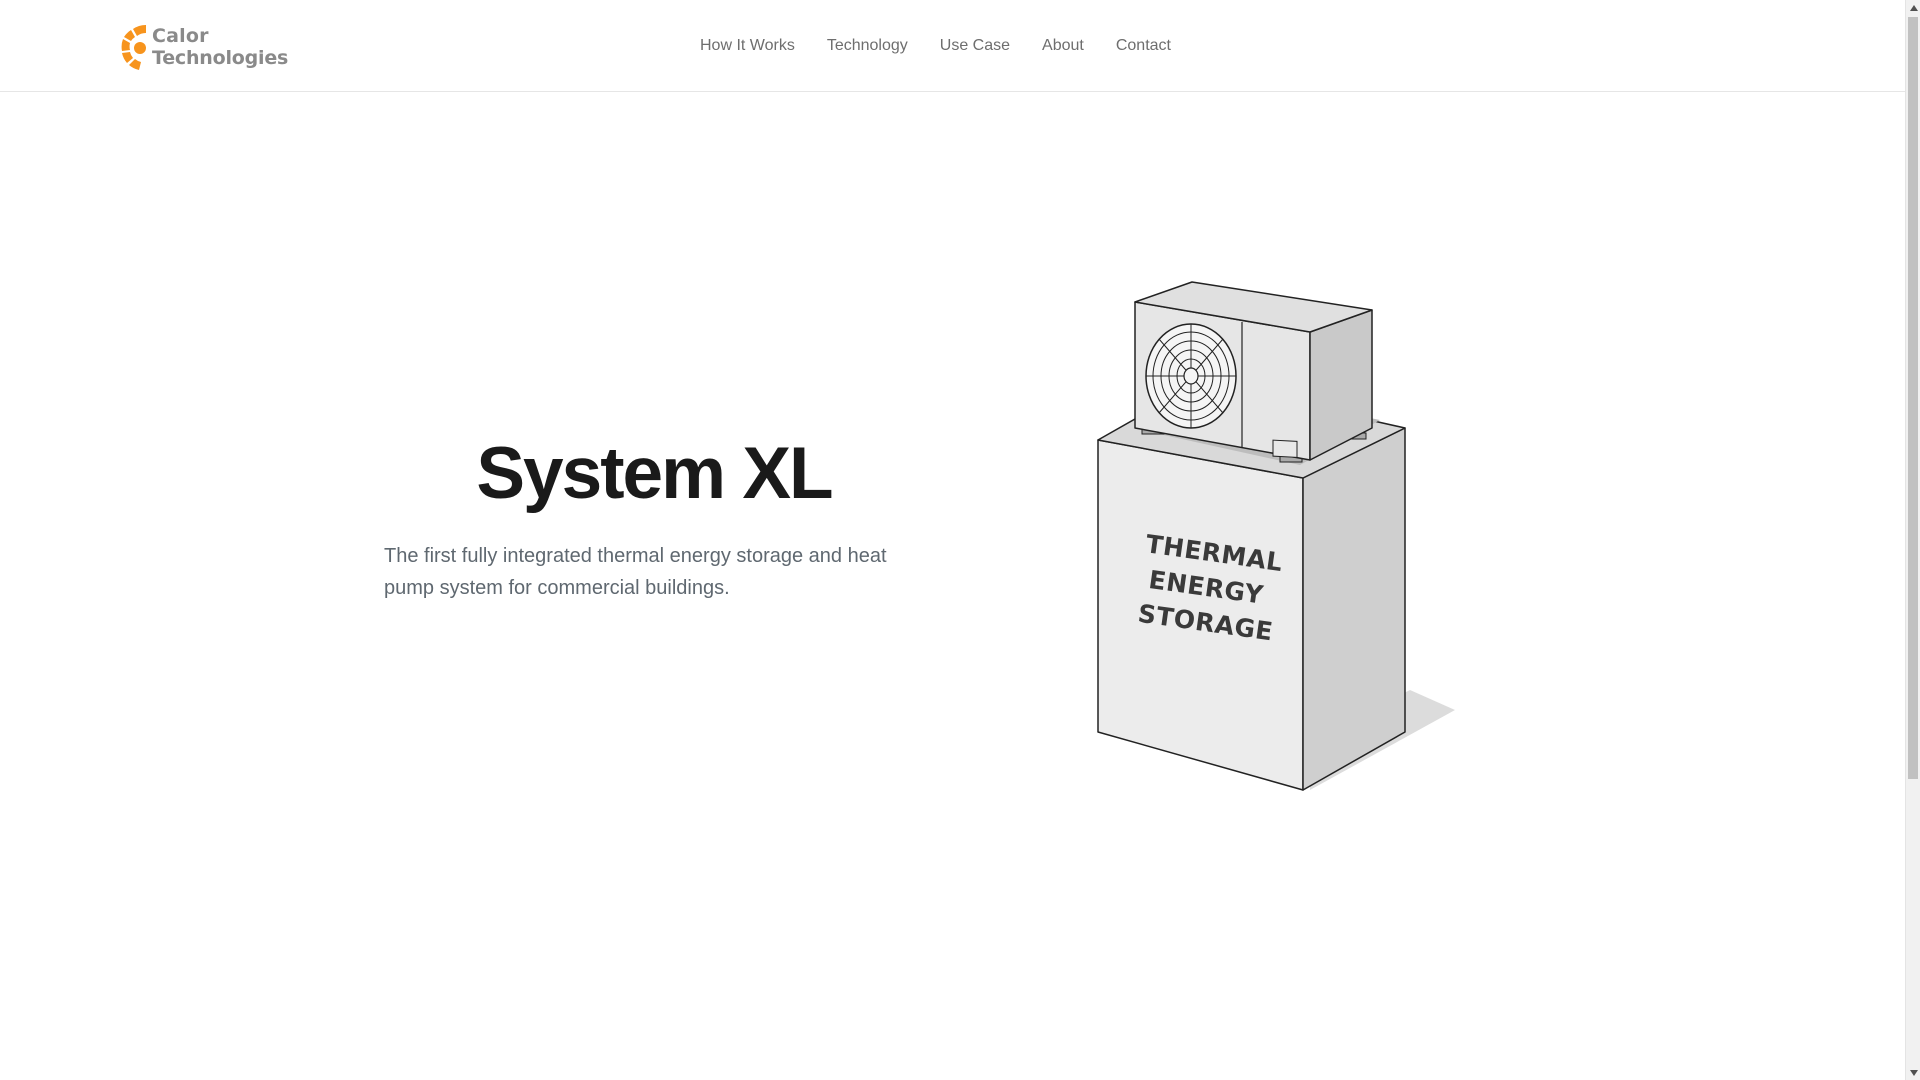 Image resolution: width=1920 pixels, height=1080 pixels. I want to click on logo-wordmark: Calor Technologies, so click(220, 47).